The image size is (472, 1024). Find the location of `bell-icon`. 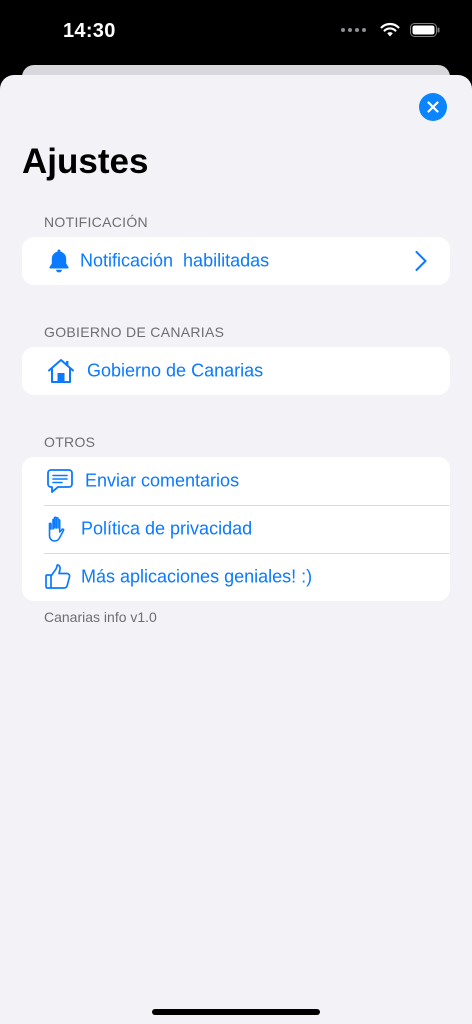

bell-icon is located at coordinates (59, 261).